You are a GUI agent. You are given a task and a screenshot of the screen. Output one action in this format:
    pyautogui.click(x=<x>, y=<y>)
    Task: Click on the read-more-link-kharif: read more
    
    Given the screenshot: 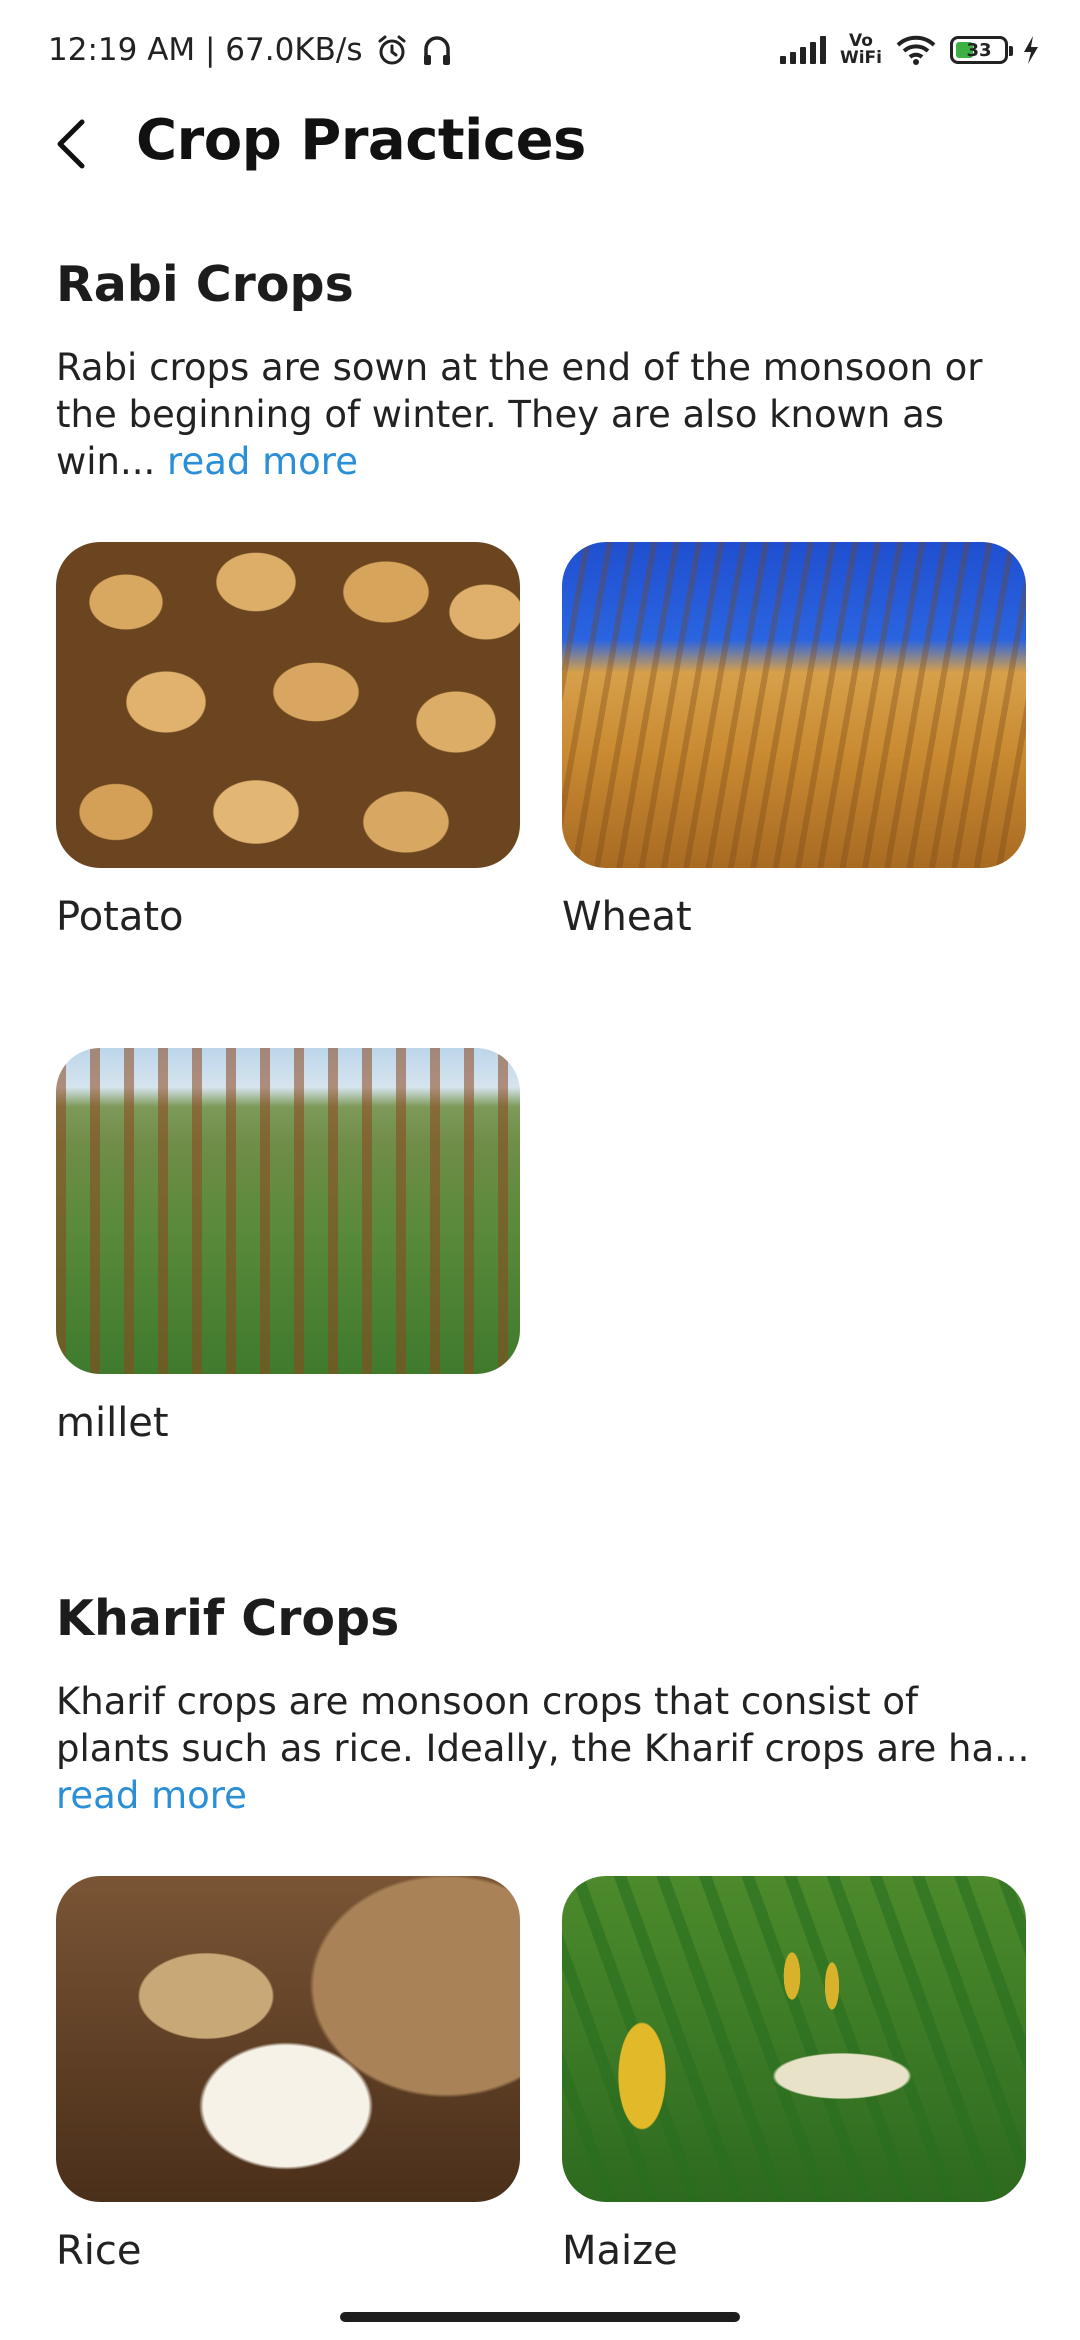 What is the action you would take?
    pyautogui.click(x=151, y=1795)
    